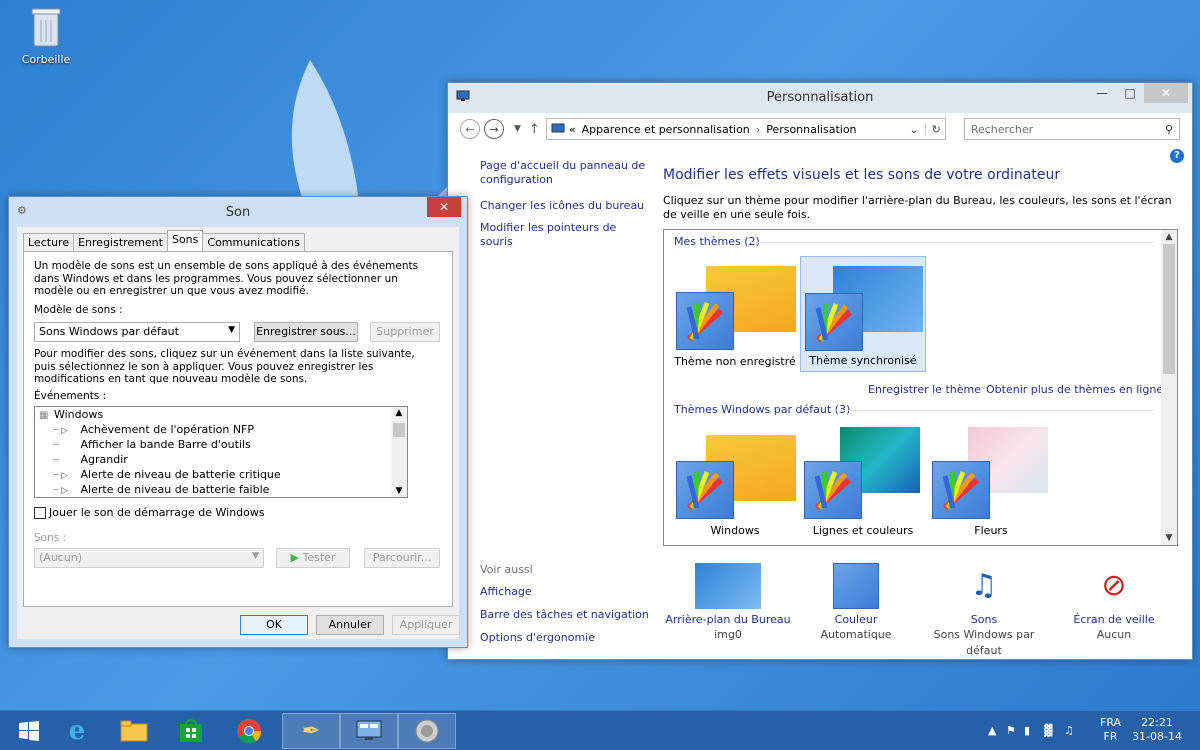 Image resolution: width=1200 pixels, height=750 pixels. What do you see at coordinates (470, 129) in the screenshot?
I see `back-button: ←` at bounding box center [470, 129].